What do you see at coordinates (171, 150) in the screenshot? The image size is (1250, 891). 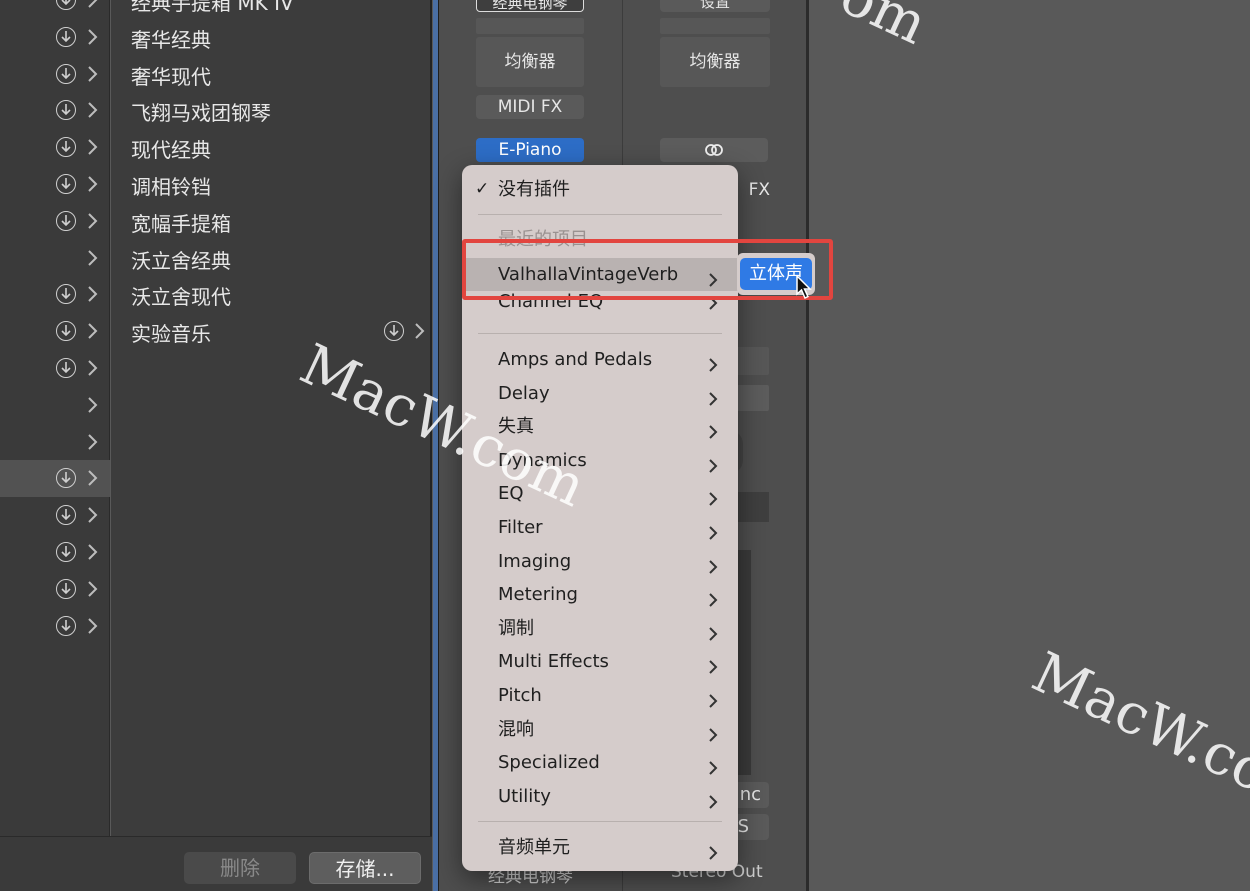 I see `preset-label: 现代经典` at bounding box center [171, 150].